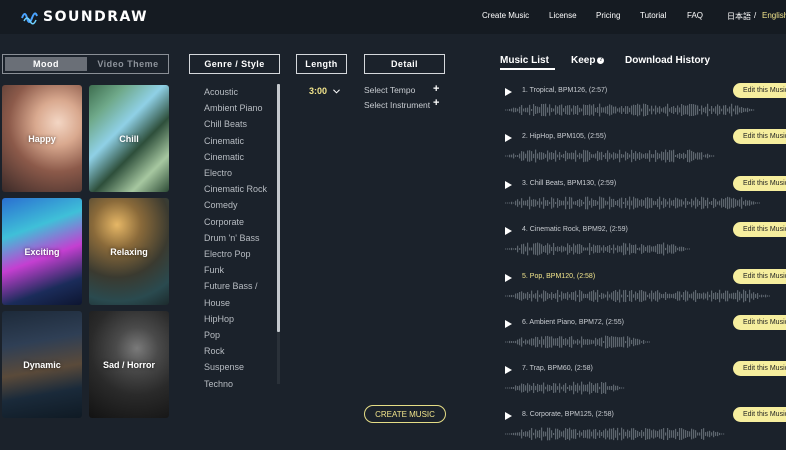  I want to click on brand-name: SOUNDRAW, so click(96, 17).